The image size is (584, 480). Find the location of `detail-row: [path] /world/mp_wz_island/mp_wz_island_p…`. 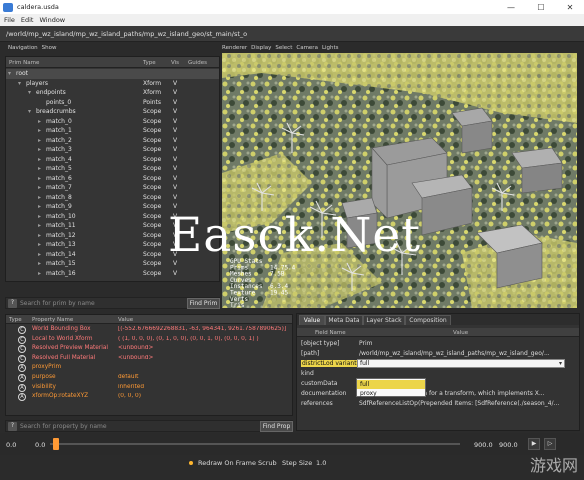

detail-row: [path] /world/mp_wz_island/mp_wz_island_p… is located at coordinates (438, 354).